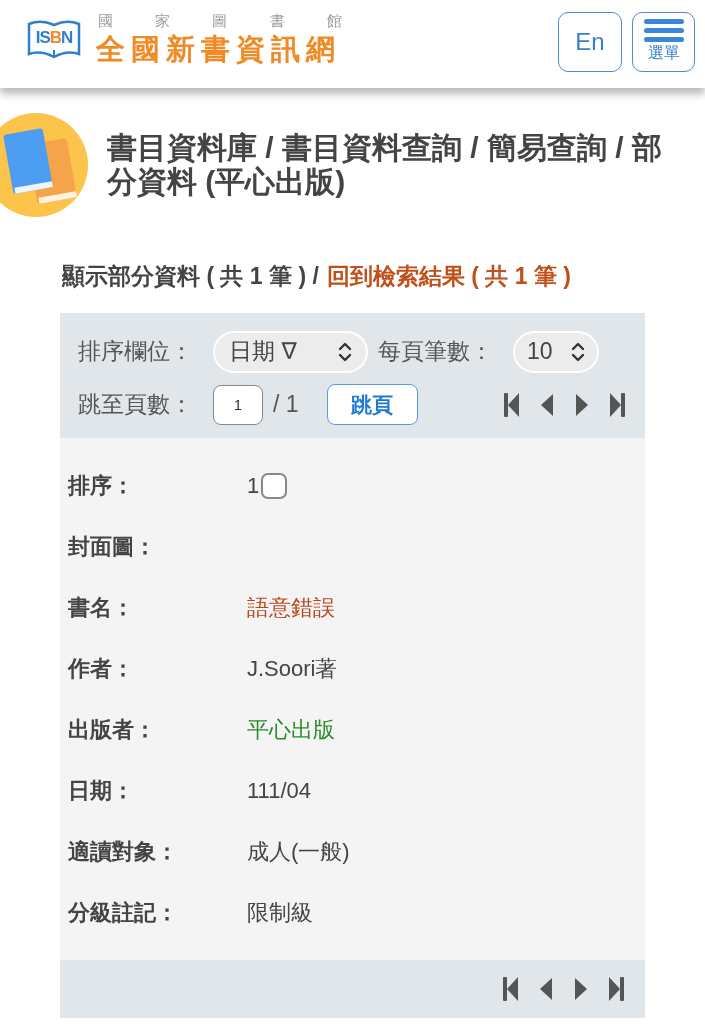 Image resolution: width=705 pixels, height=1024 pixels. What do you see at coordinates (280, 912) in the screenshot?
I see `field-value: 限制級` at bounding box center [280, 912].